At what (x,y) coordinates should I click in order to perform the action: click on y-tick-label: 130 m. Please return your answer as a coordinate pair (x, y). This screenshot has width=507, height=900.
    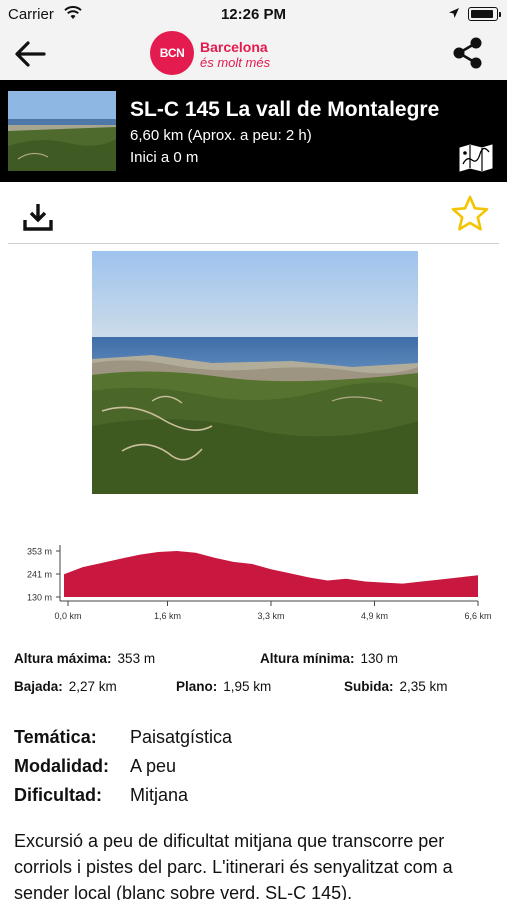
    Looking at the image, I should click on (39, 598).